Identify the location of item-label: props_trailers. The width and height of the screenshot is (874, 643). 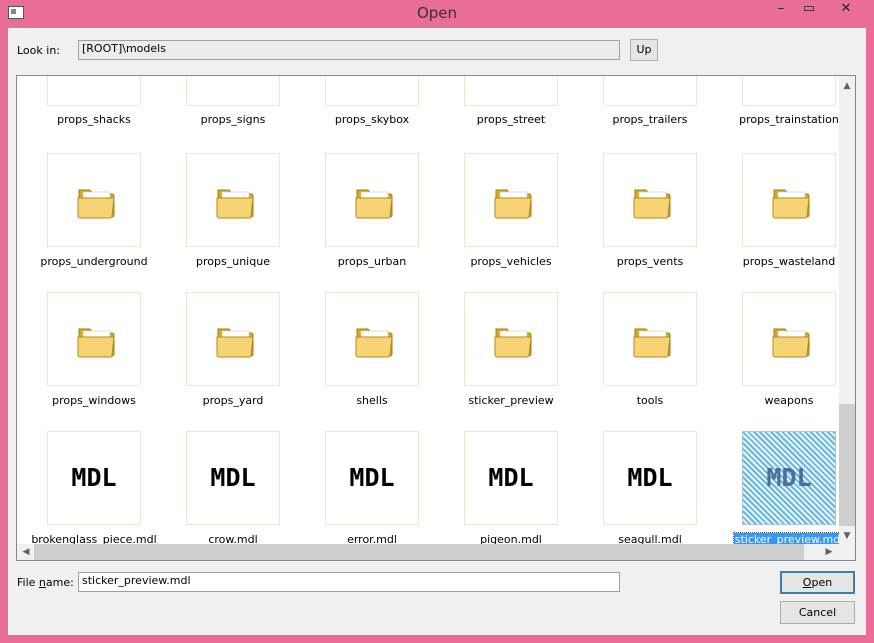
(650, 119).